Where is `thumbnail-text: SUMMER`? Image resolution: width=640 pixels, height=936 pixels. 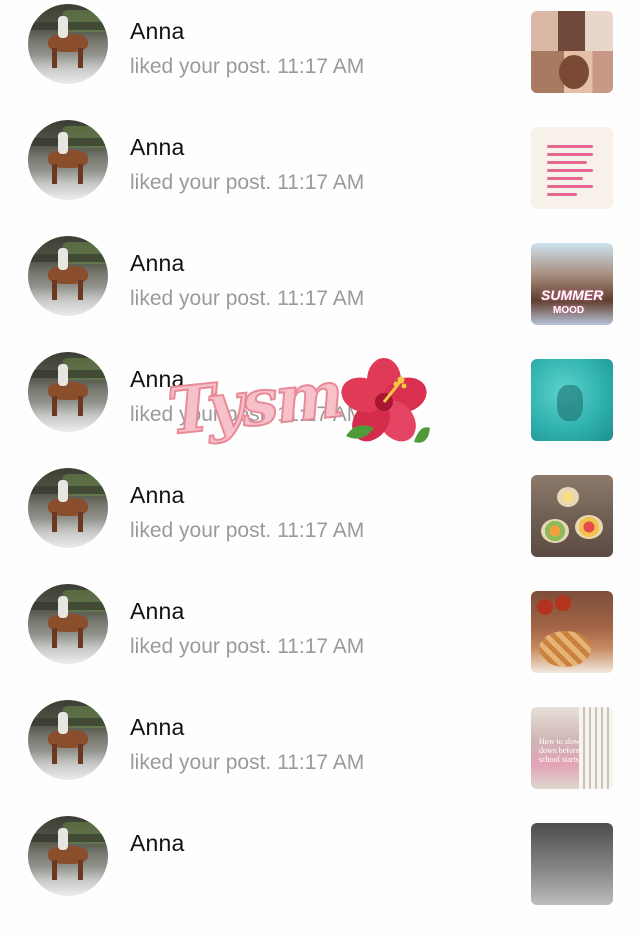 thumbnail-text: SUMMER is located at coordinates (572, 295).